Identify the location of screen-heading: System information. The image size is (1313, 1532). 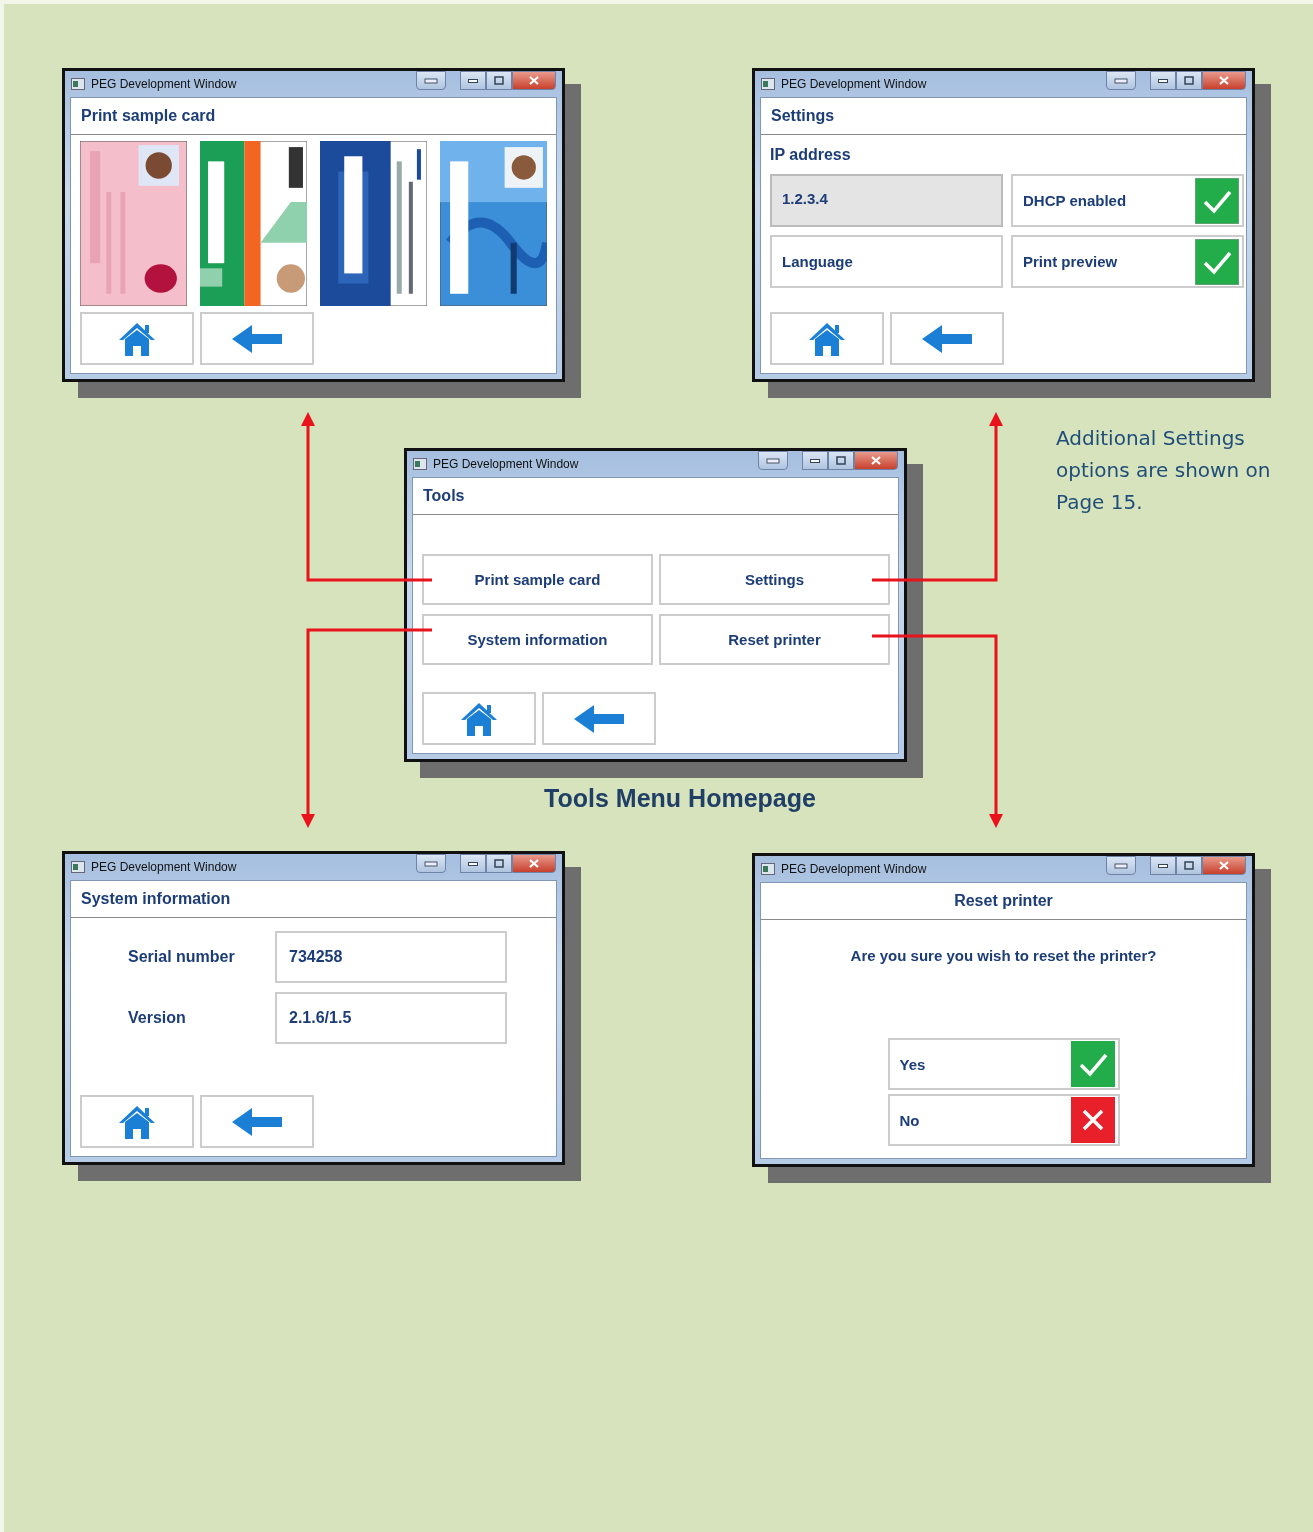
(156, 899).